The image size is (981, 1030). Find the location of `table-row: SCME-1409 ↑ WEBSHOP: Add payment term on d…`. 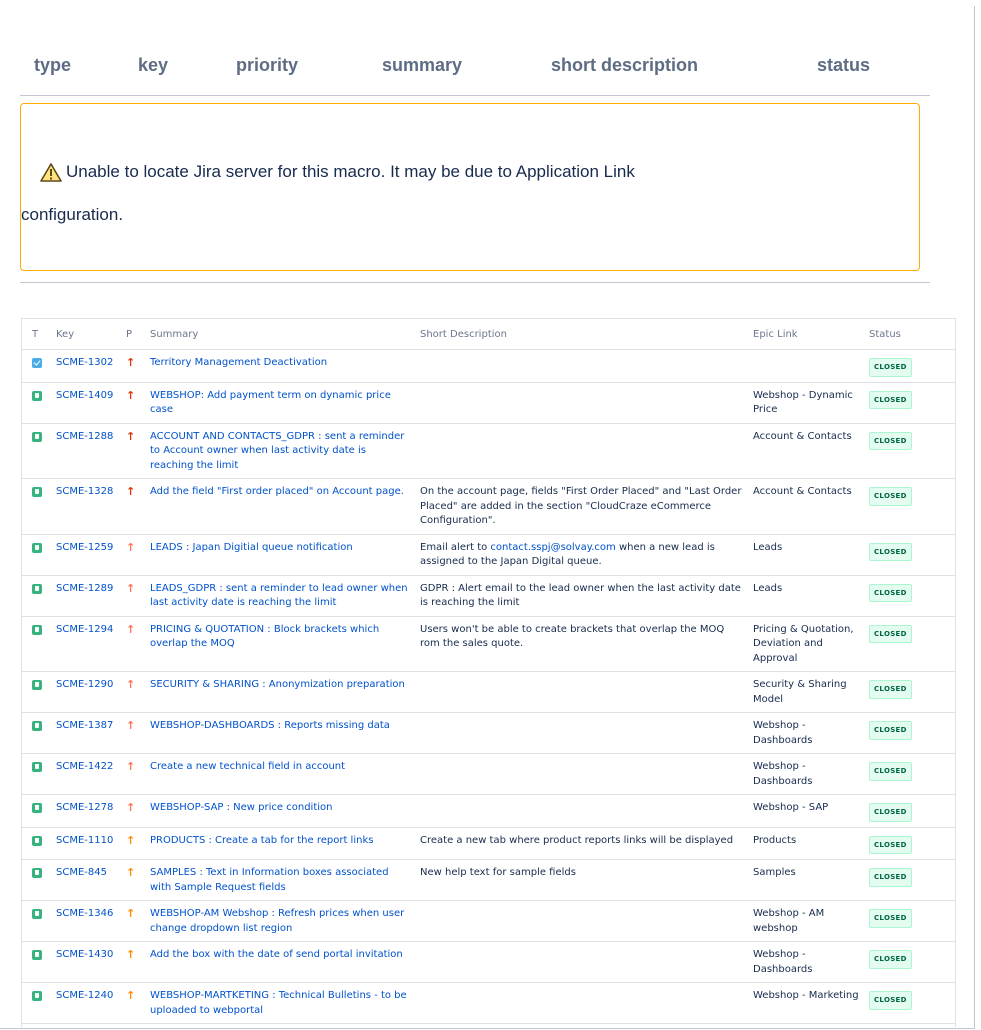

table-row: SCME-1409 ↑ WEBSHOP: Add payment term on d… is located at coordinates (488, 403).